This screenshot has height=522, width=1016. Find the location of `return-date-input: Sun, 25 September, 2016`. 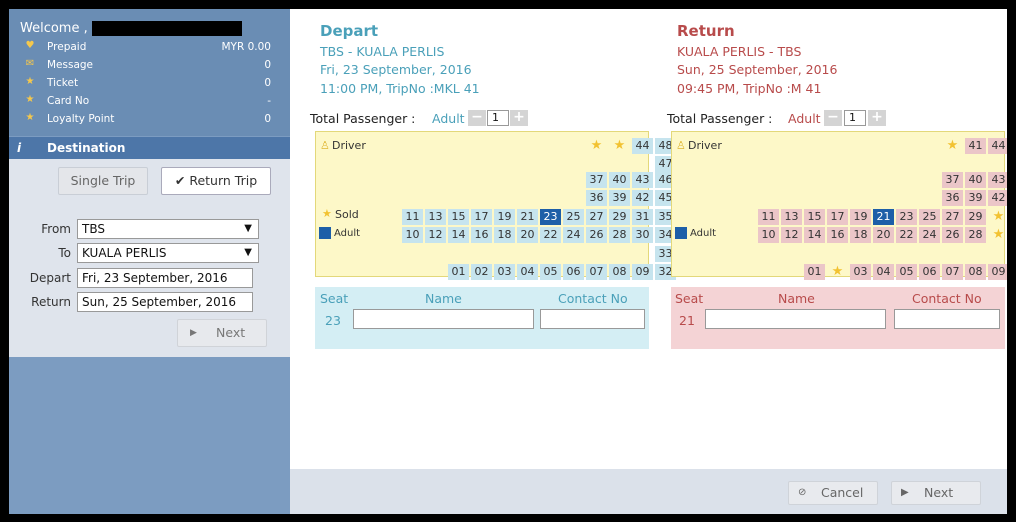

return-date-input: Sun, 25 September, 2016 is located at coordinates (165, 302).